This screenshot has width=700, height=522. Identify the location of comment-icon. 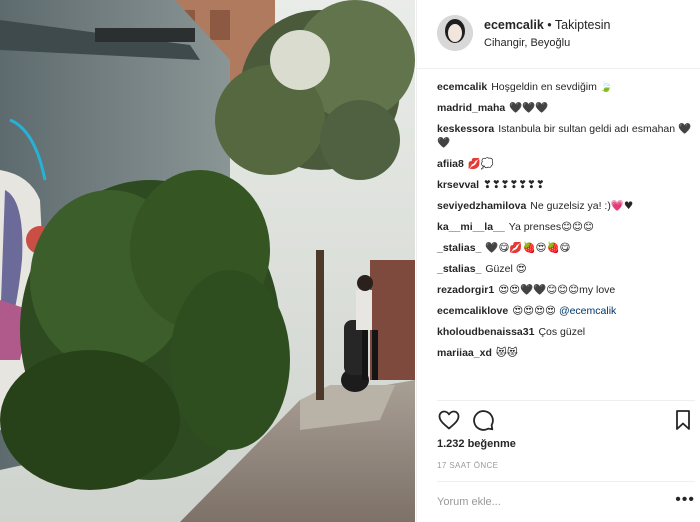
(483, 420).